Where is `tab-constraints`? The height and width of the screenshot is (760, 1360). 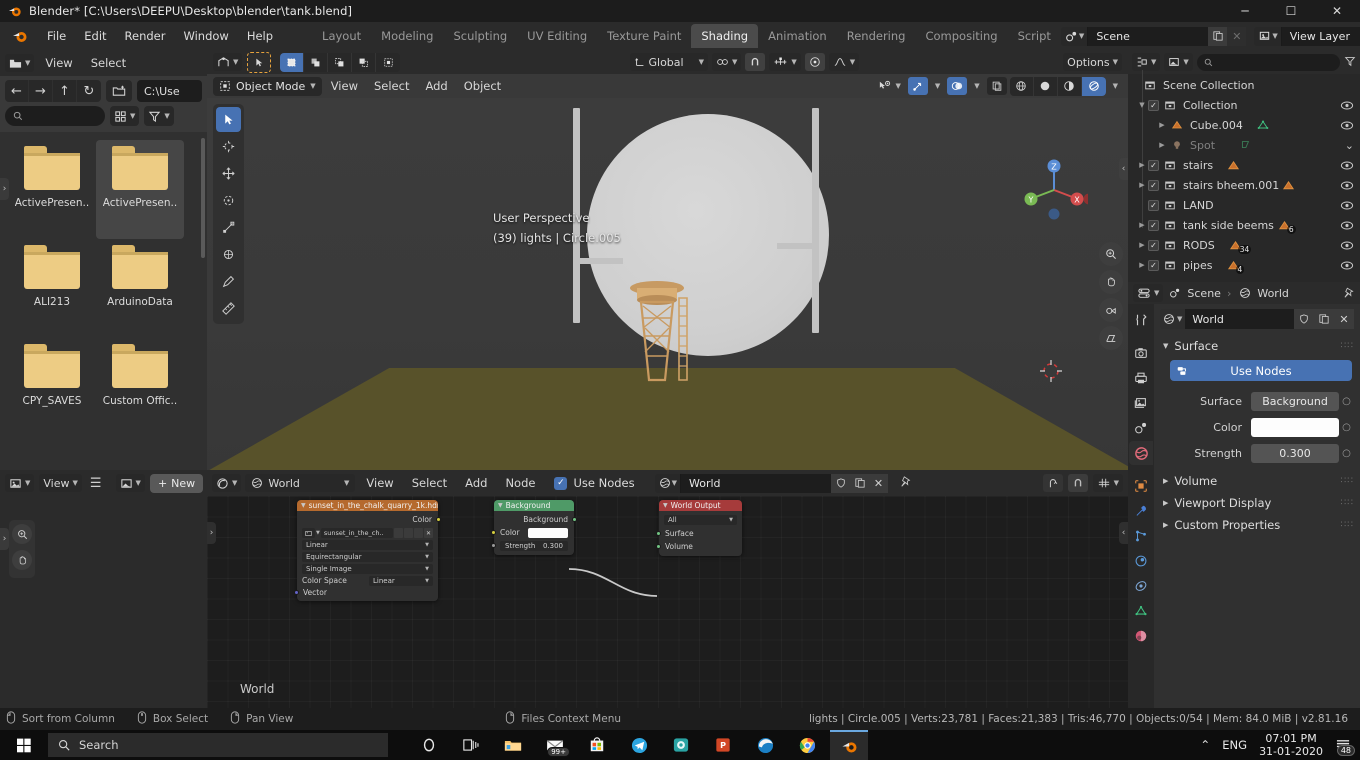 tab-constraints is located at coordinates (1141, 586).